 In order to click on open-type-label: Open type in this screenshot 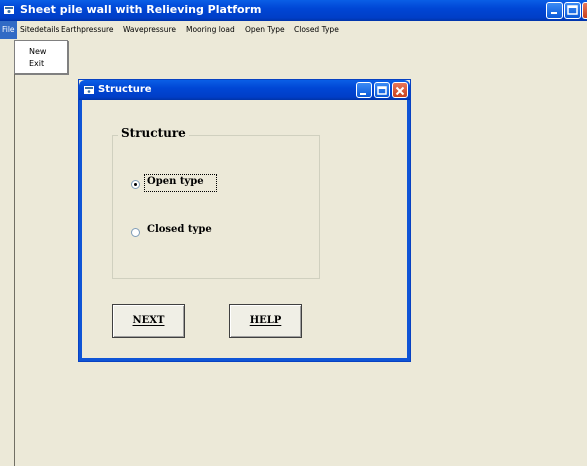, I will do `click(175, 181)`.